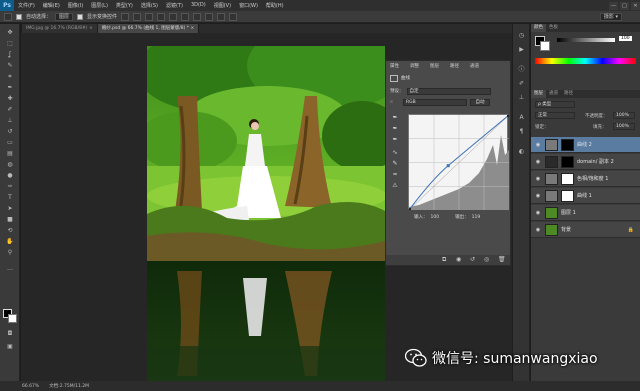 The width and height of the screenshot is (640, 391). What do you see at coordinates (60, 28) in the screenshot?
I see `document-tab: IMG.jpg @ 16.7% (RGB/8#) ×` at bounding box center [60, 28].